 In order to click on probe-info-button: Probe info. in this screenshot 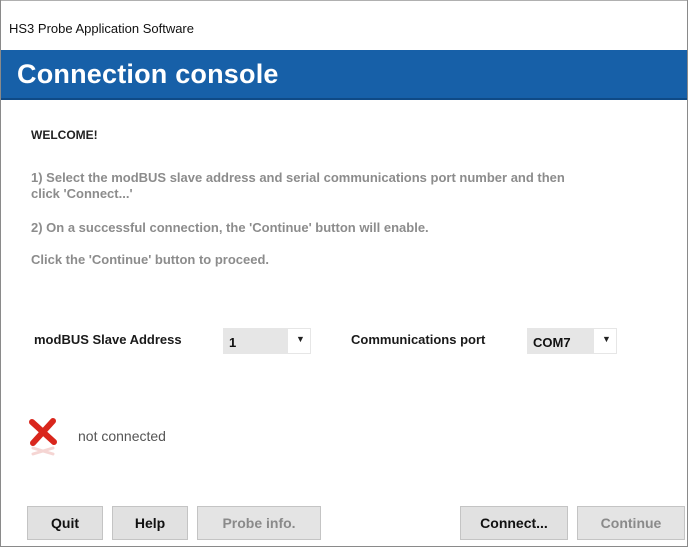, I will do `click(259, 523)`.